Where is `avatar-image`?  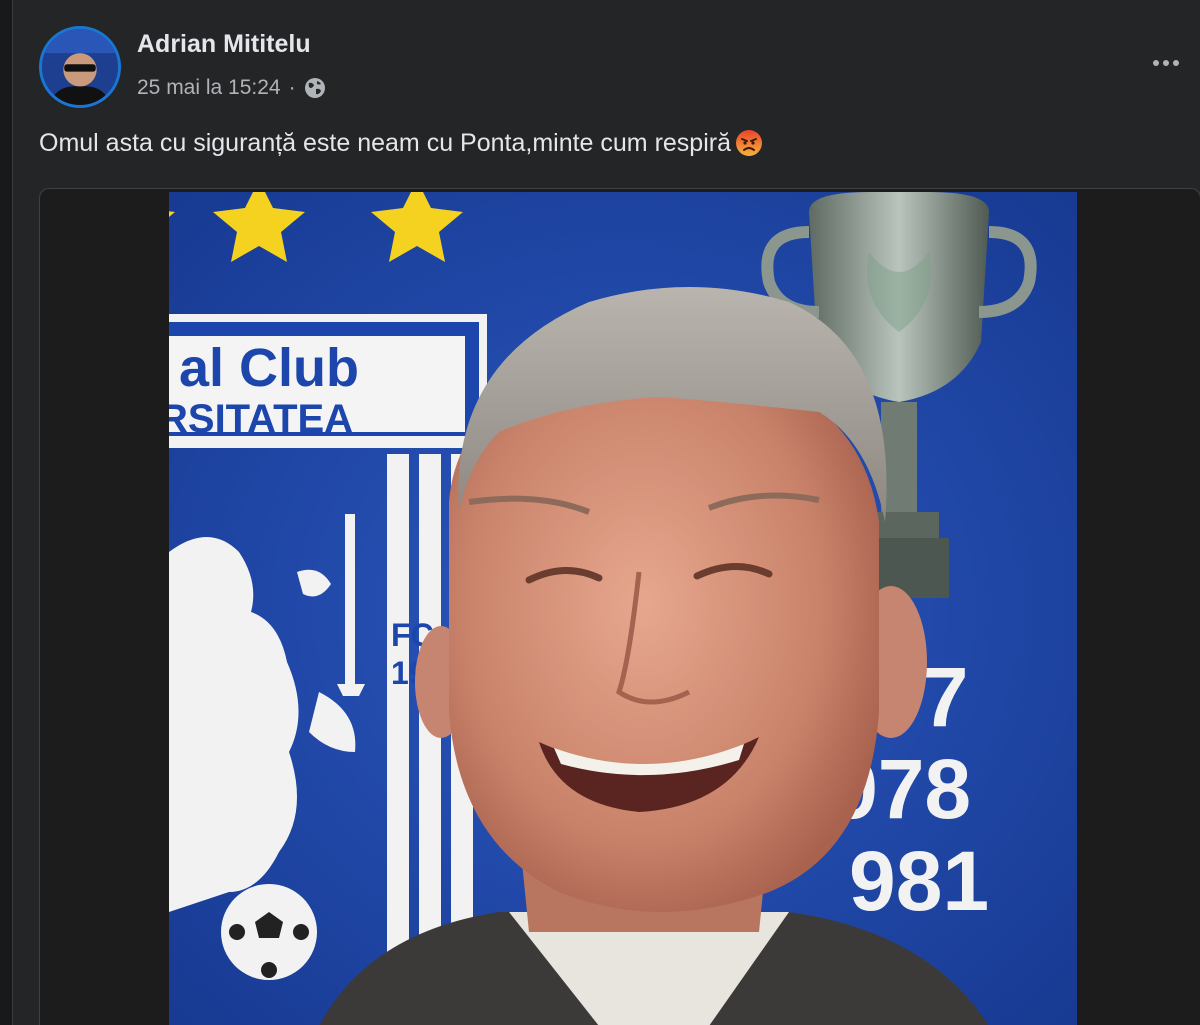 avatar-image is located at coordinates (80, 67).